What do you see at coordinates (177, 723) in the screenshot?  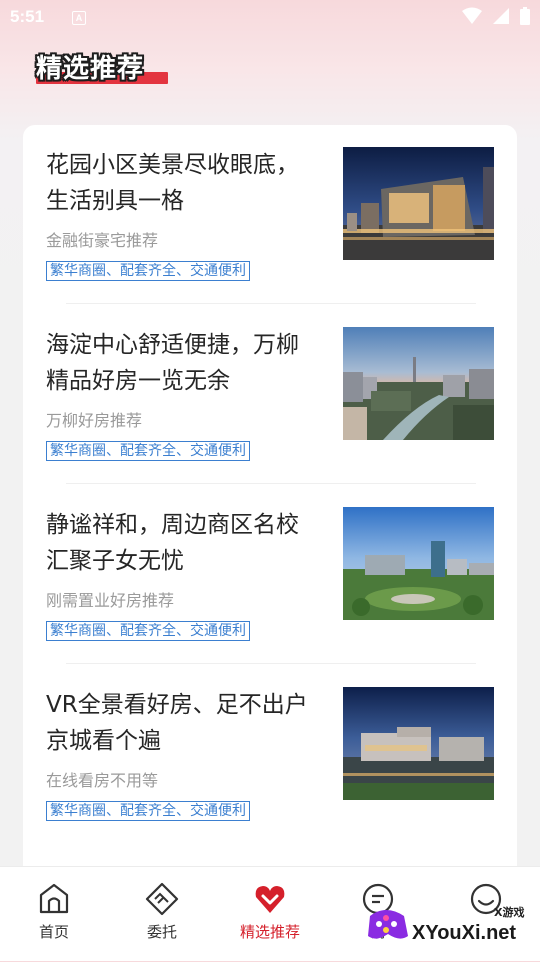 I see `item-title: VR全景看好房、足不出户京城看个遍` at bounding box center [177, 723].